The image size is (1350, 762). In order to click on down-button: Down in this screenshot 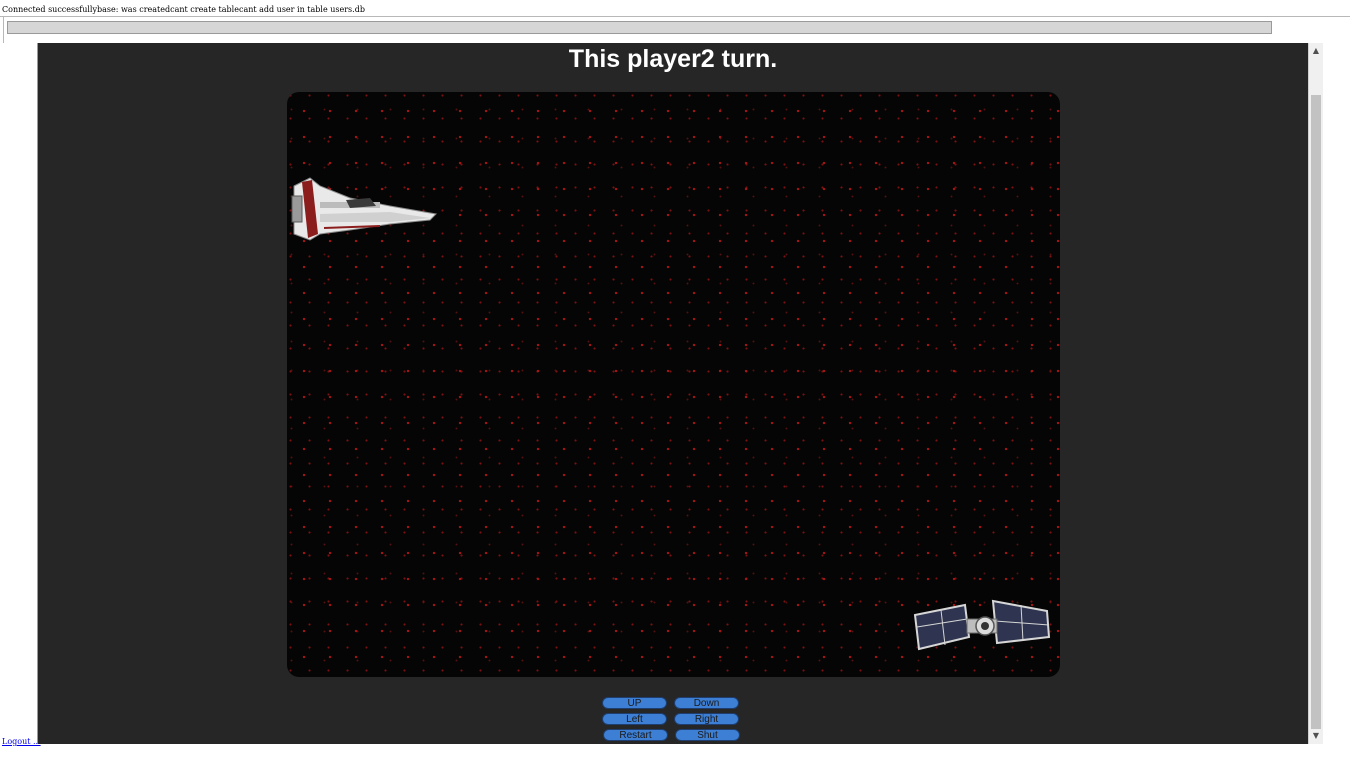, I will do `click(706, 703)`.